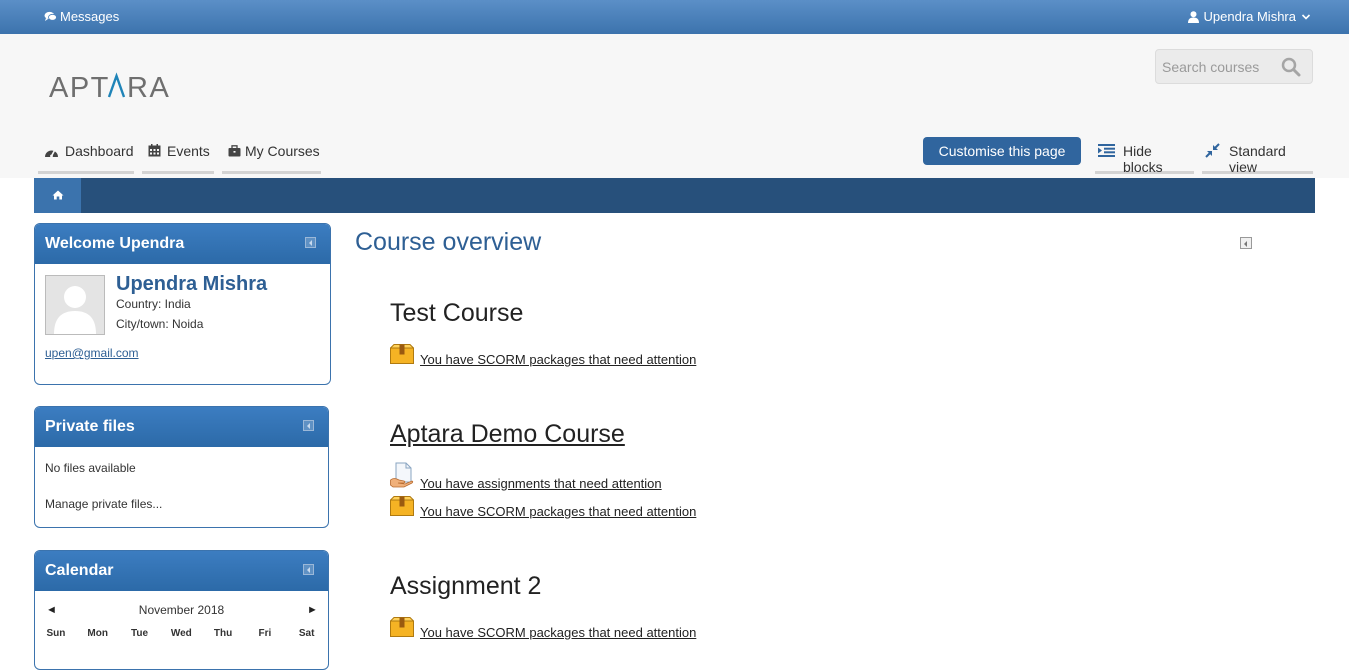 This screenshot has width=1349, height=670. I want to click on welcome-block-header: Welcome Upendra, so click(182, 244).